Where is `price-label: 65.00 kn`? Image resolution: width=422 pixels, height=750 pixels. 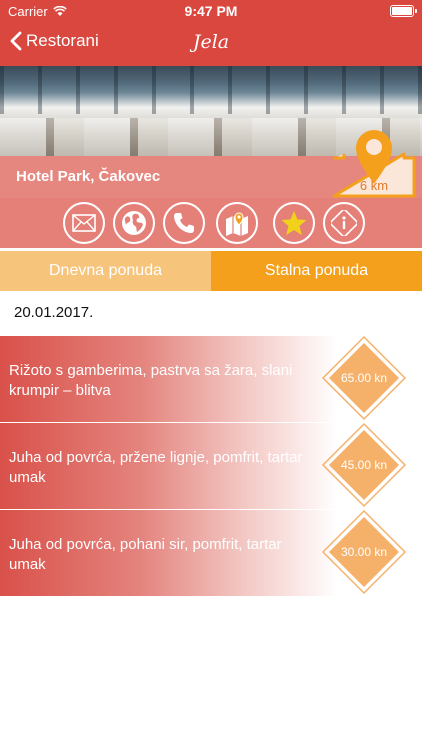 price-label: 65.00 kn is located at coordinates (364, 378).